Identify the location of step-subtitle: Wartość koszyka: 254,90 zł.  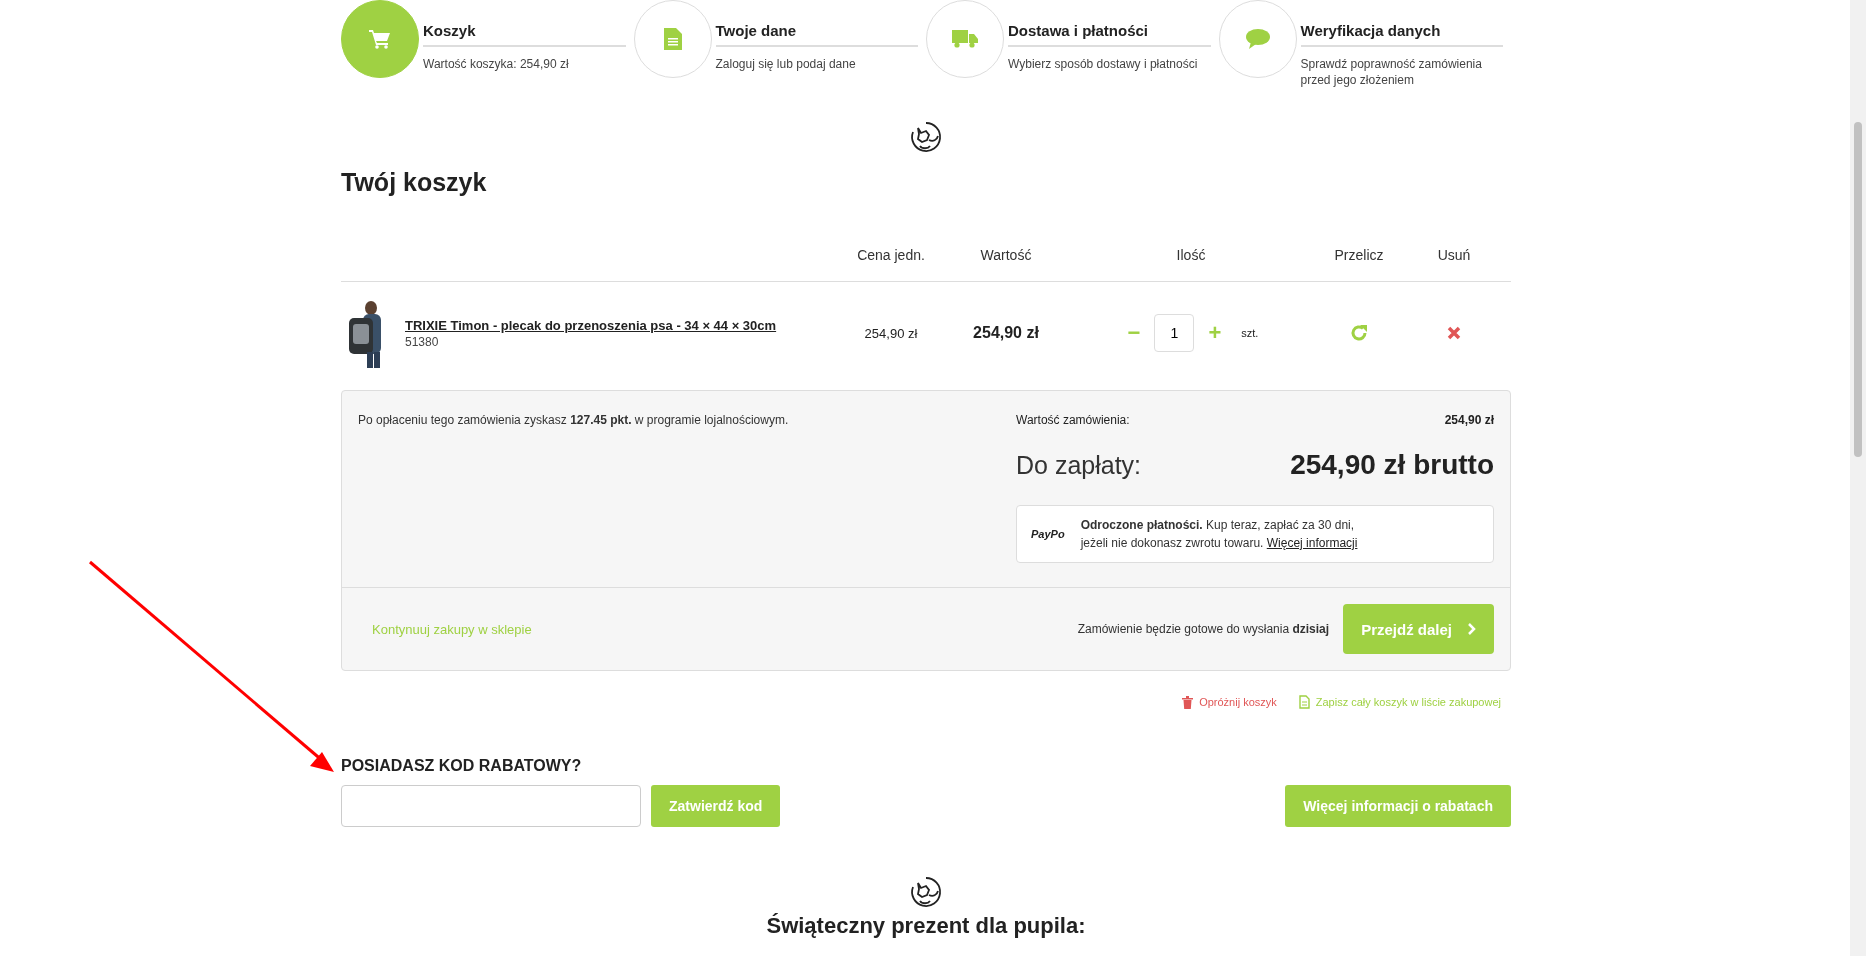
(496, 64).